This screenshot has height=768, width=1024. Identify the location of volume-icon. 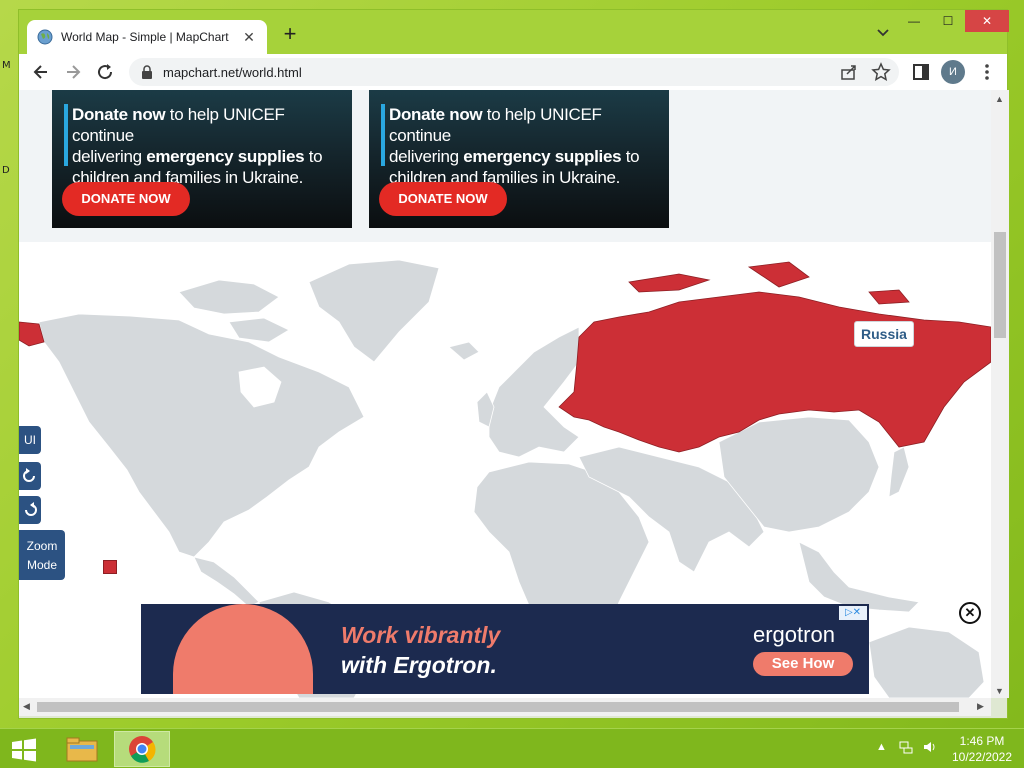
(930, 747).